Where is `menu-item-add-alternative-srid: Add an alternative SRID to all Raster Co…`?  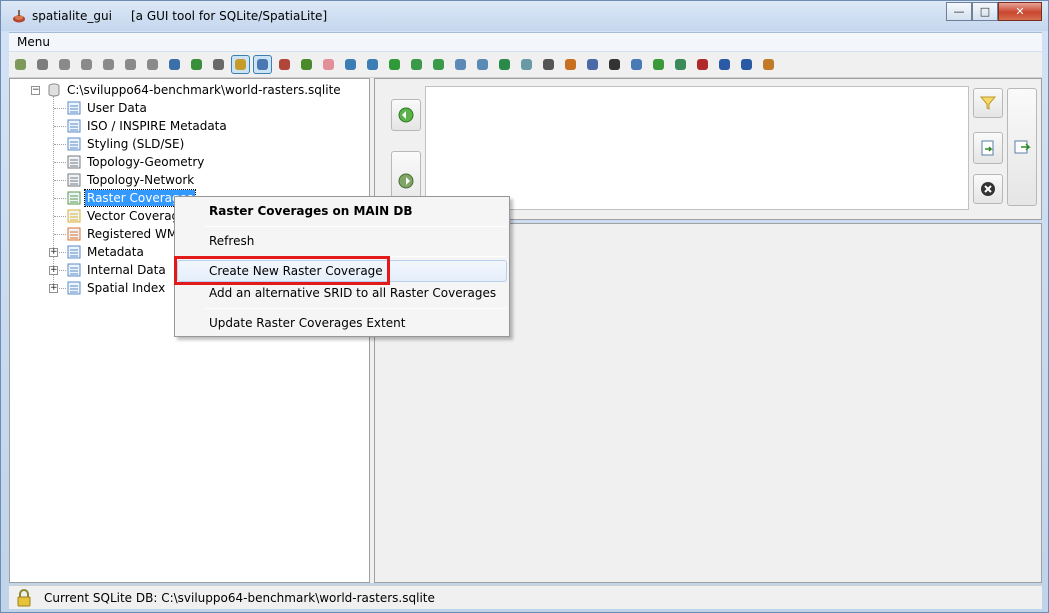 menu-item-add-alternative-srid: Add an alternative SRID to all Raster Co… is located at coordinates (352, 293).